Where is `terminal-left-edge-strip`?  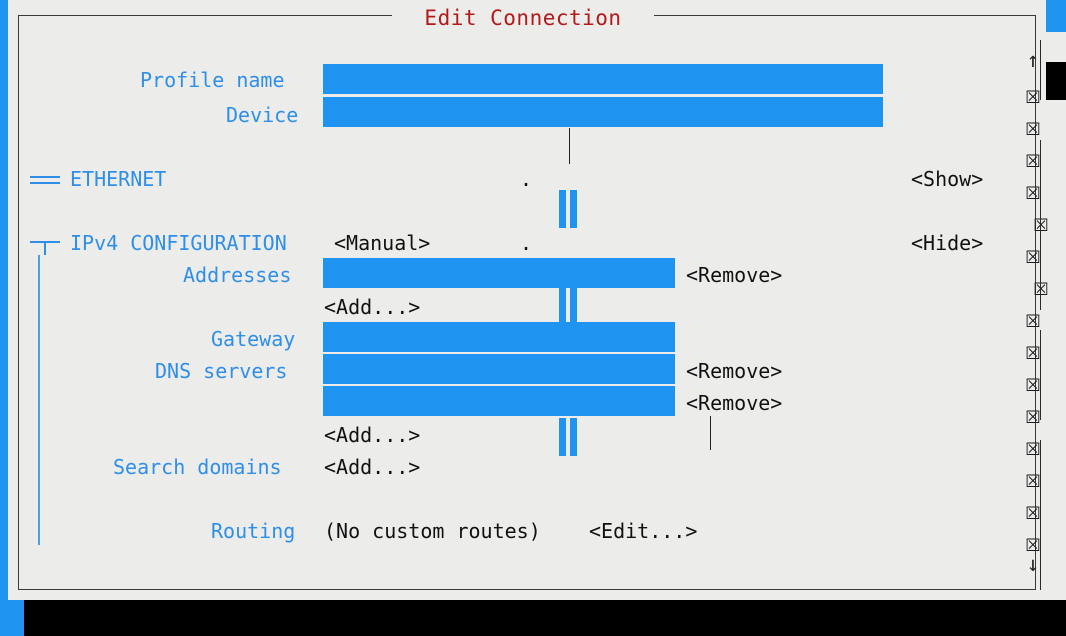
terminal-left-edge-strip is located at coordinates (4, 300).